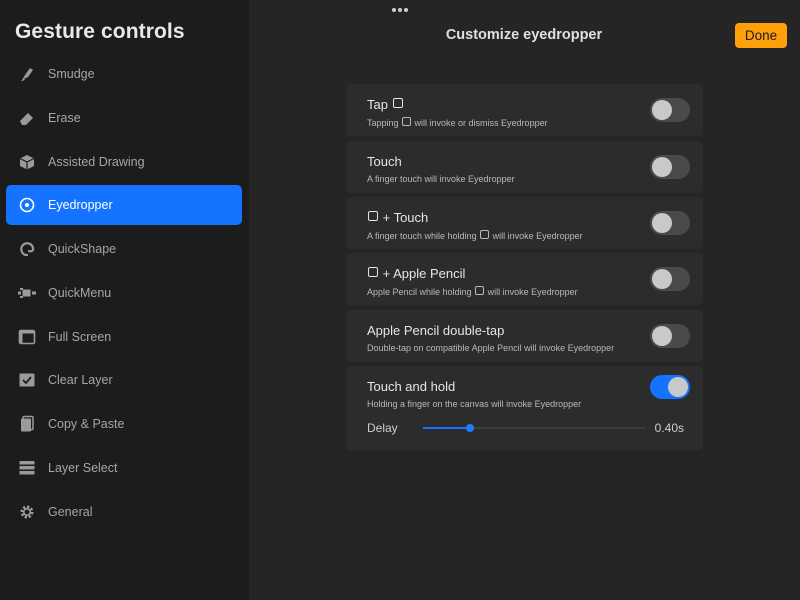  I want to click on sidebar-item-label: Layer Select, so click(83, 467).